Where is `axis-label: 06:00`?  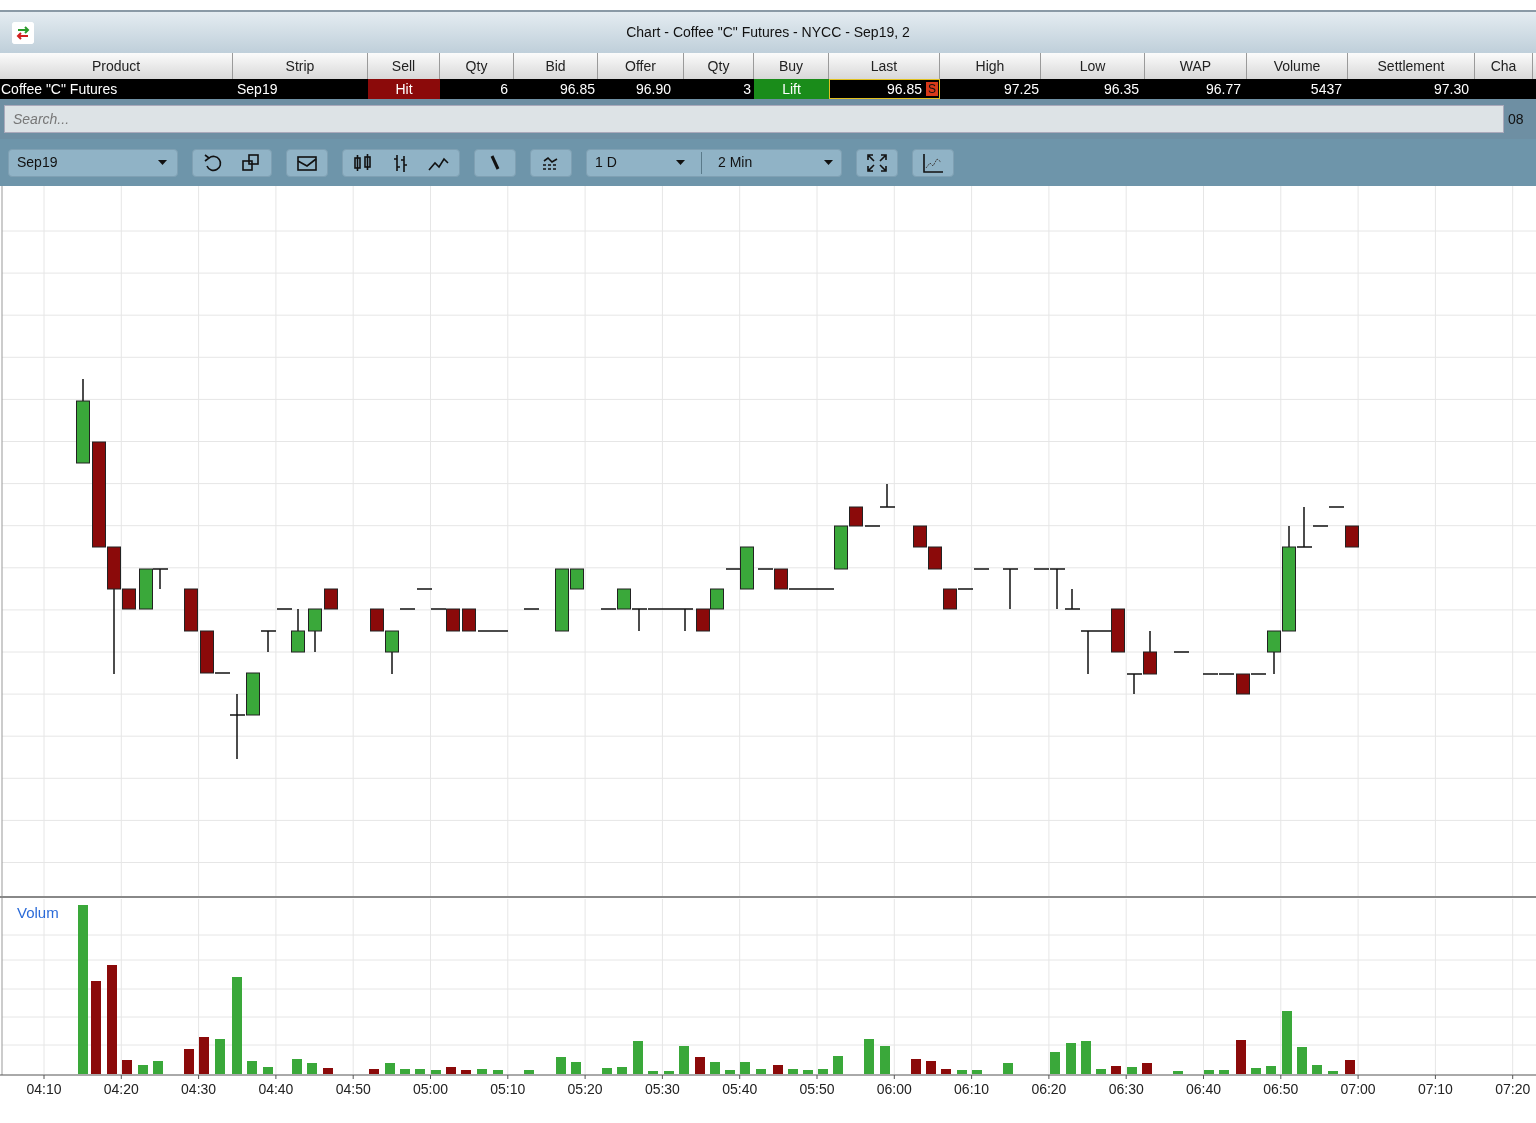
axis-label: 06:00 is located at coordinates (894, 1089).